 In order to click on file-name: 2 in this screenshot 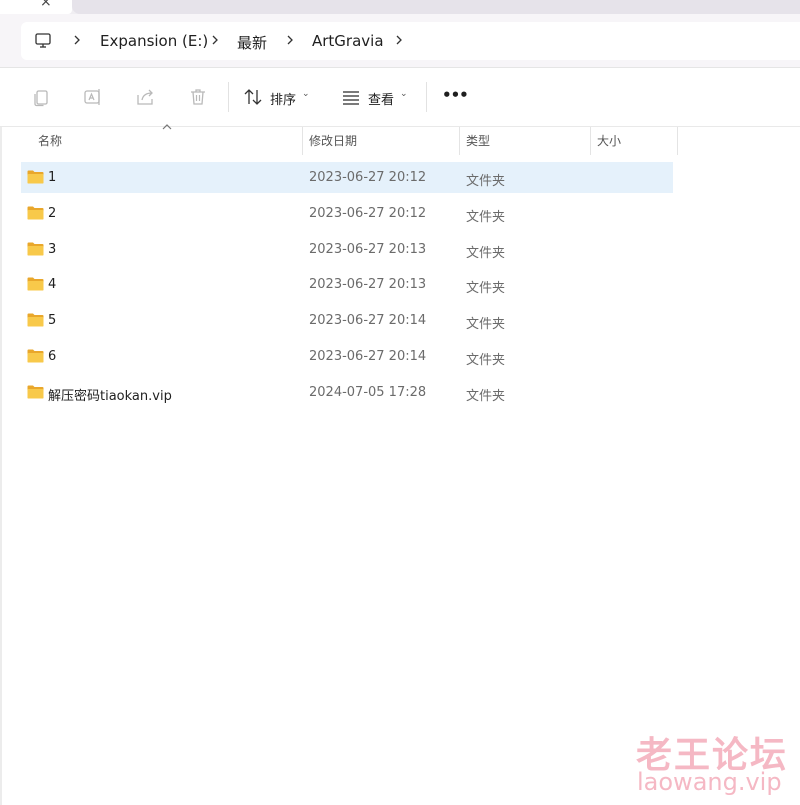, I will do `click(52, 213)`.